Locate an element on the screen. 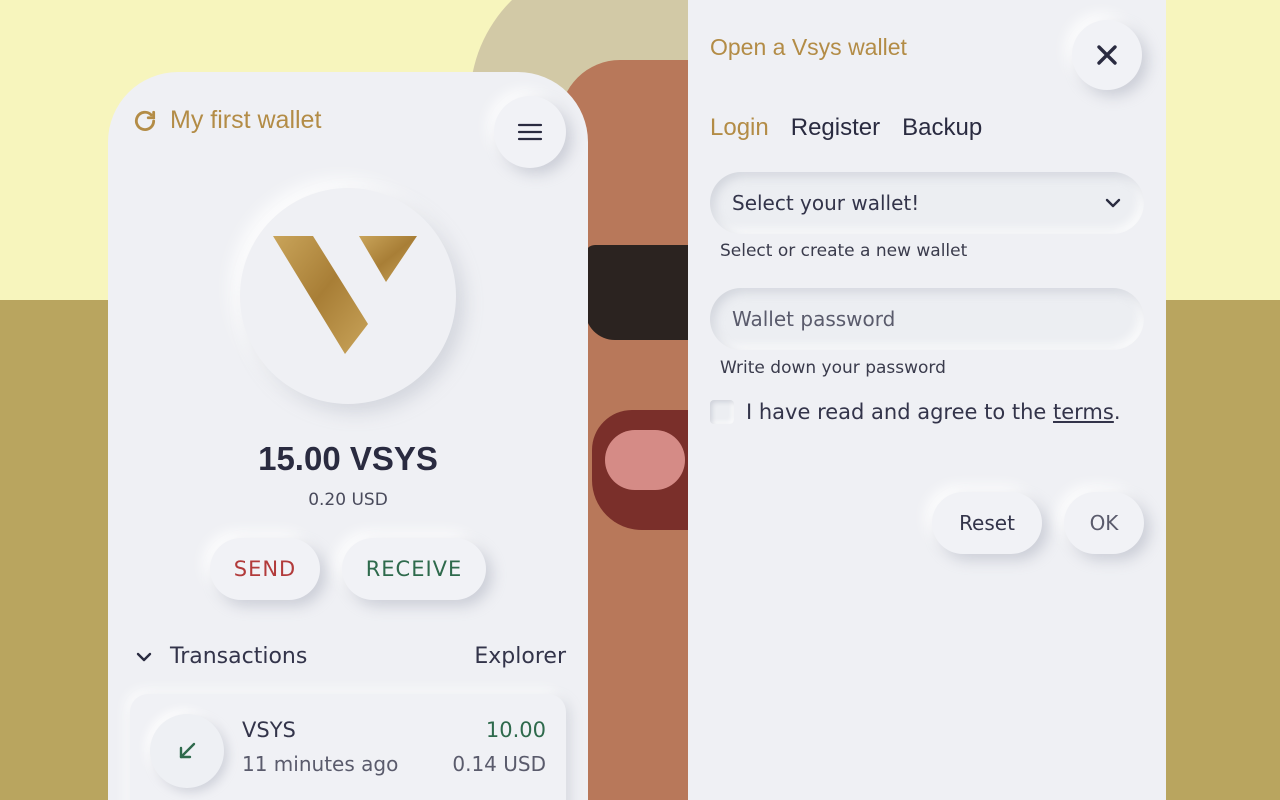  explorer-link: Explorer is located at coordinates (520, 656).